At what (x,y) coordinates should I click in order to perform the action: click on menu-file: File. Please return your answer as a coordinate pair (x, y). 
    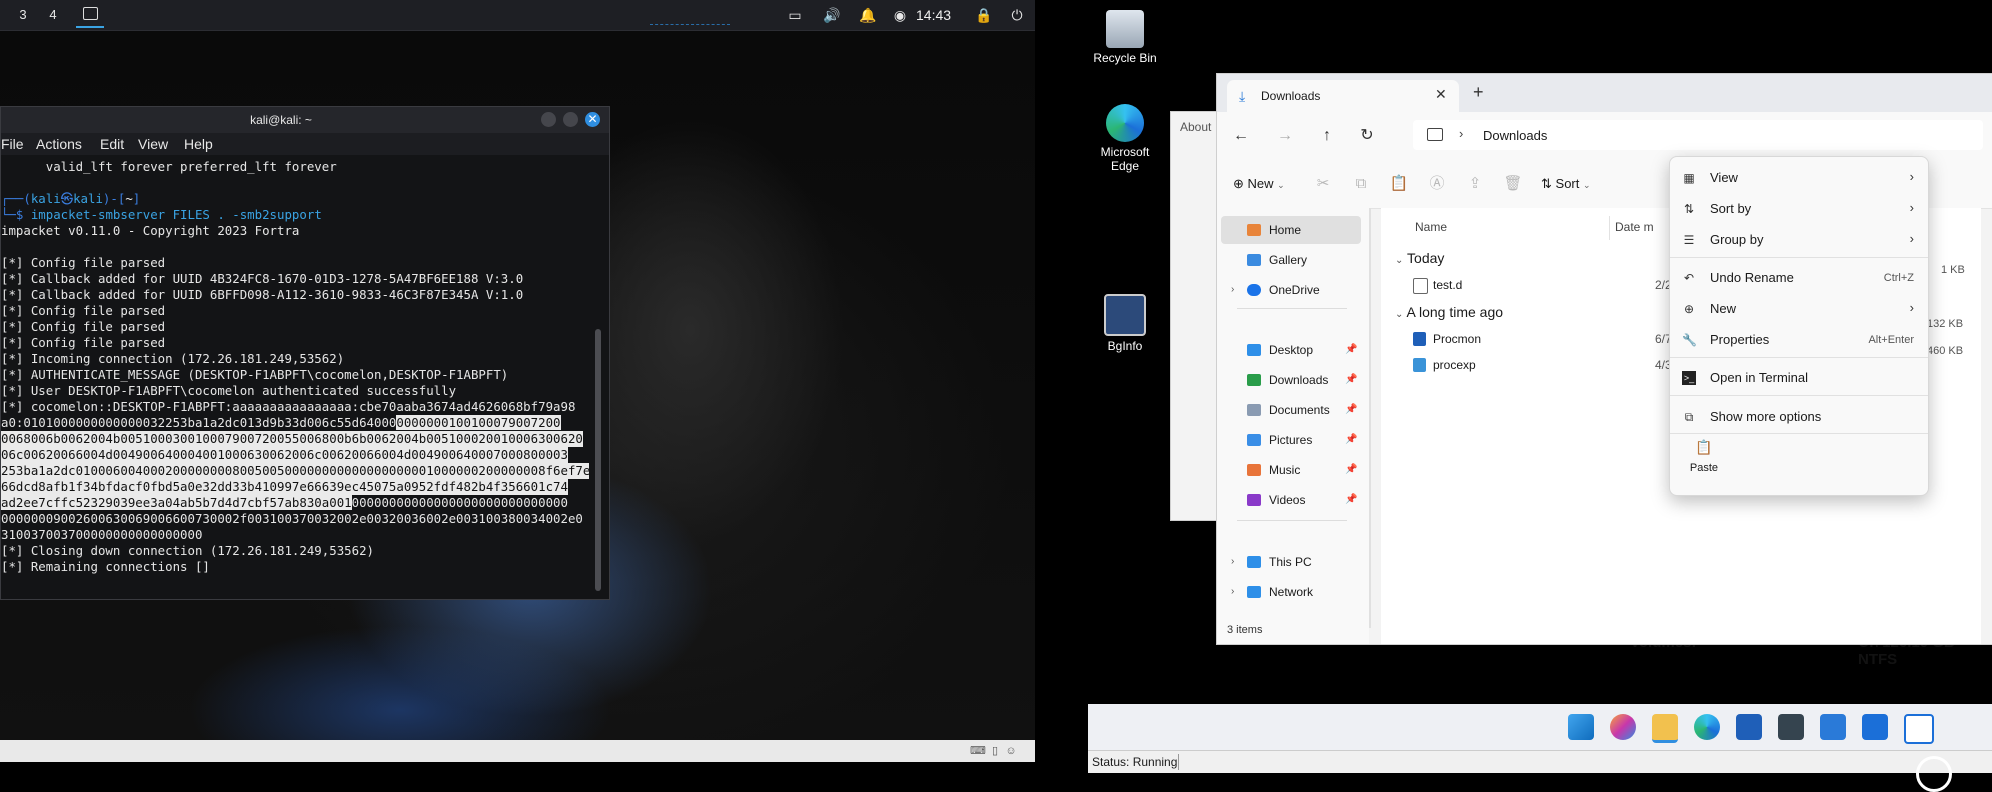
    Looking at the image, I should click on (12, 144).